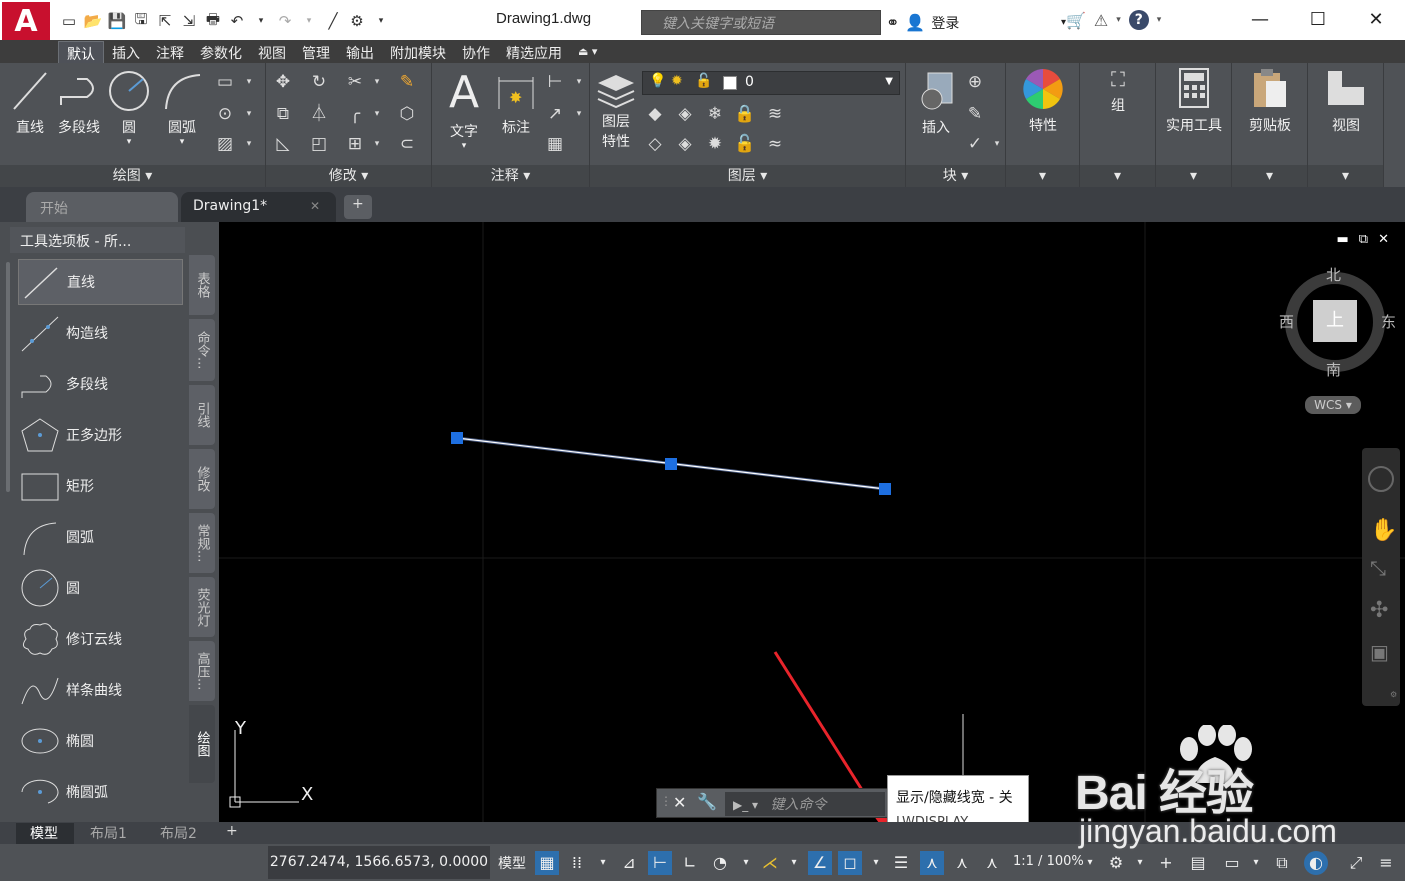  What do you see at coordinates (237, 21) in the screenshot?
I see `undo-icon: ↶` at bounding box center [237, 21].